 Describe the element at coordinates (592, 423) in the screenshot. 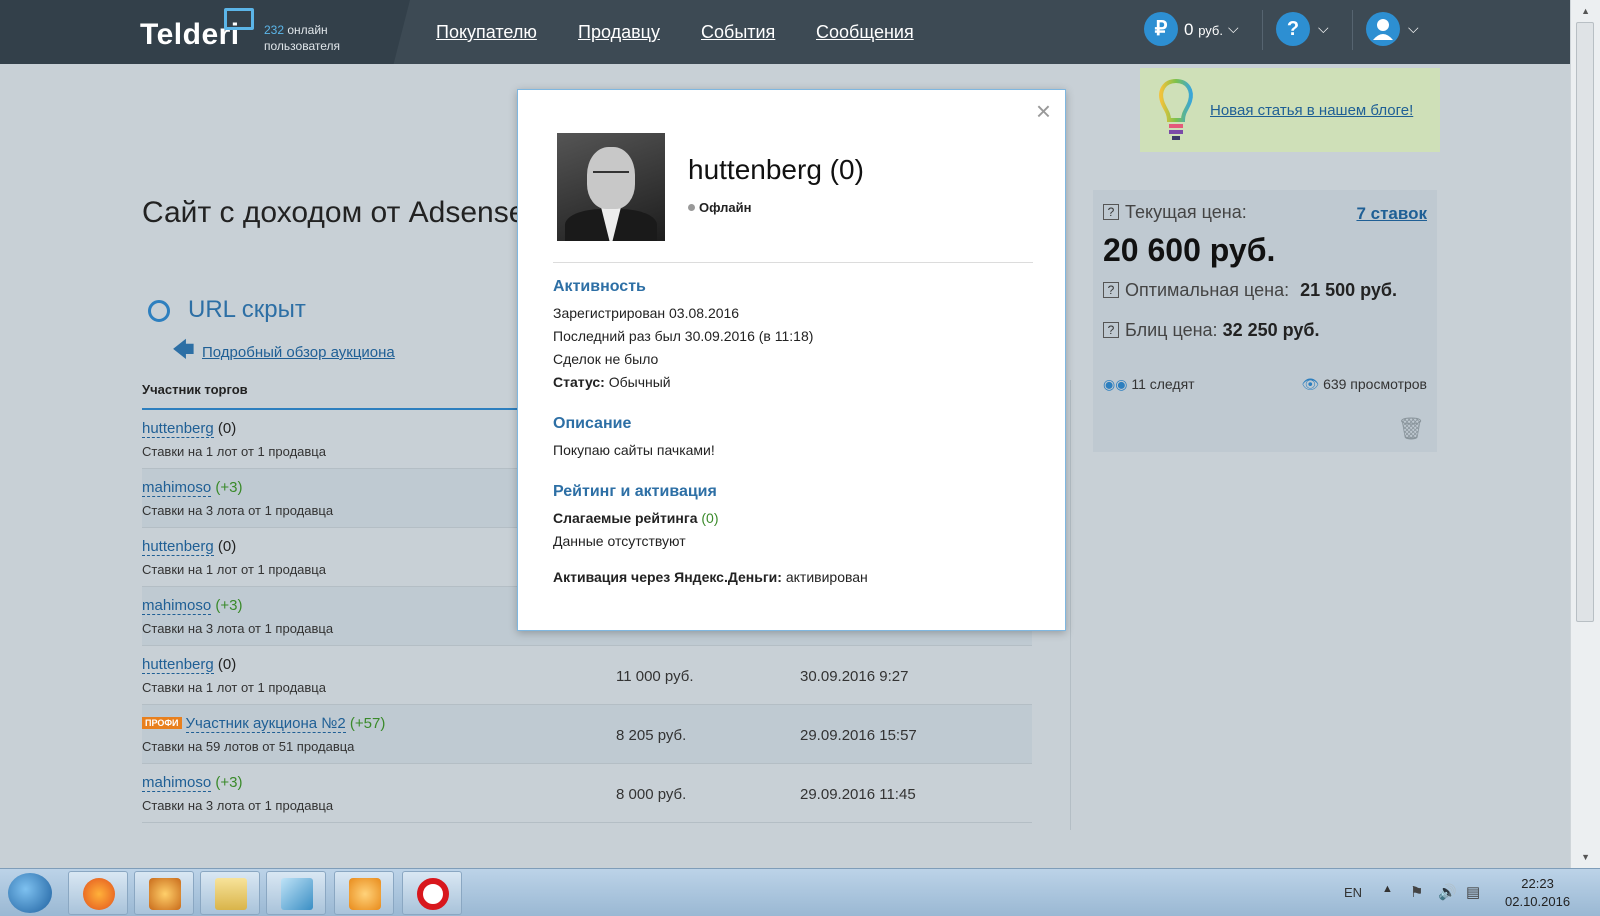

I see `description-heading: Описание` at that location.